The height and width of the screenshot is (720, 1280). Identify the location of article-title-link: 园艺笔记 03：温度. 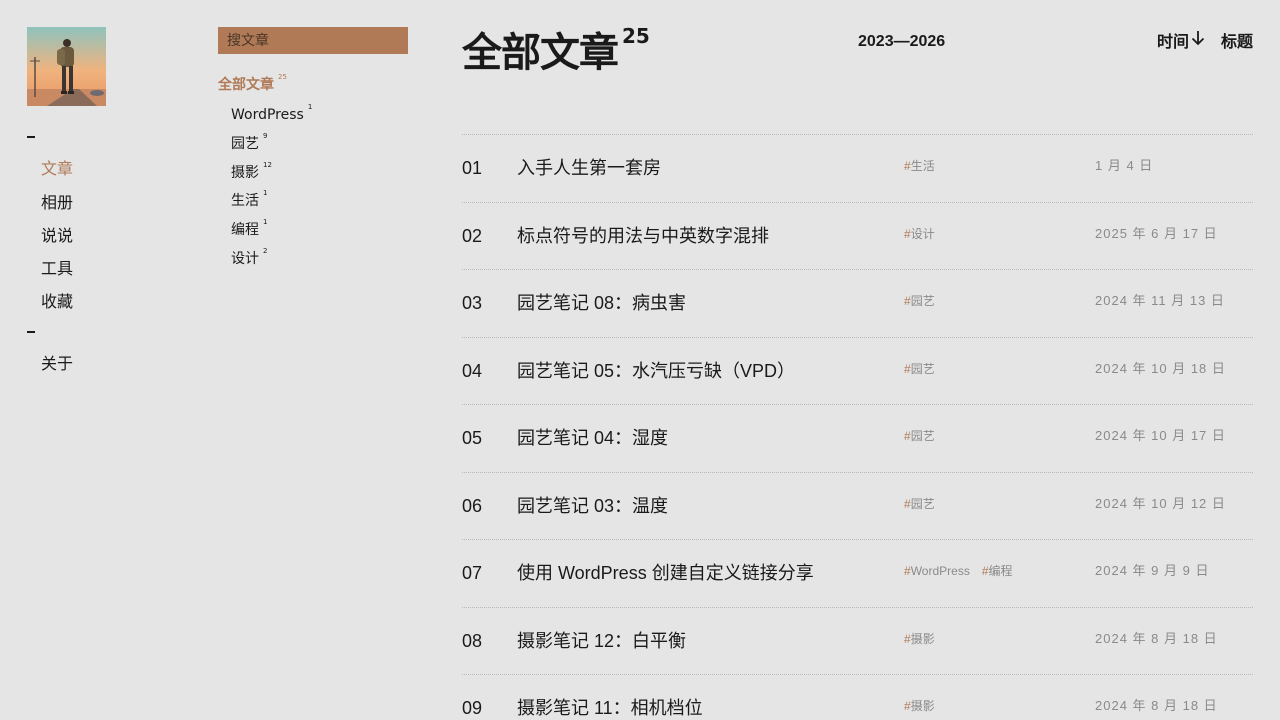
(592, 506).